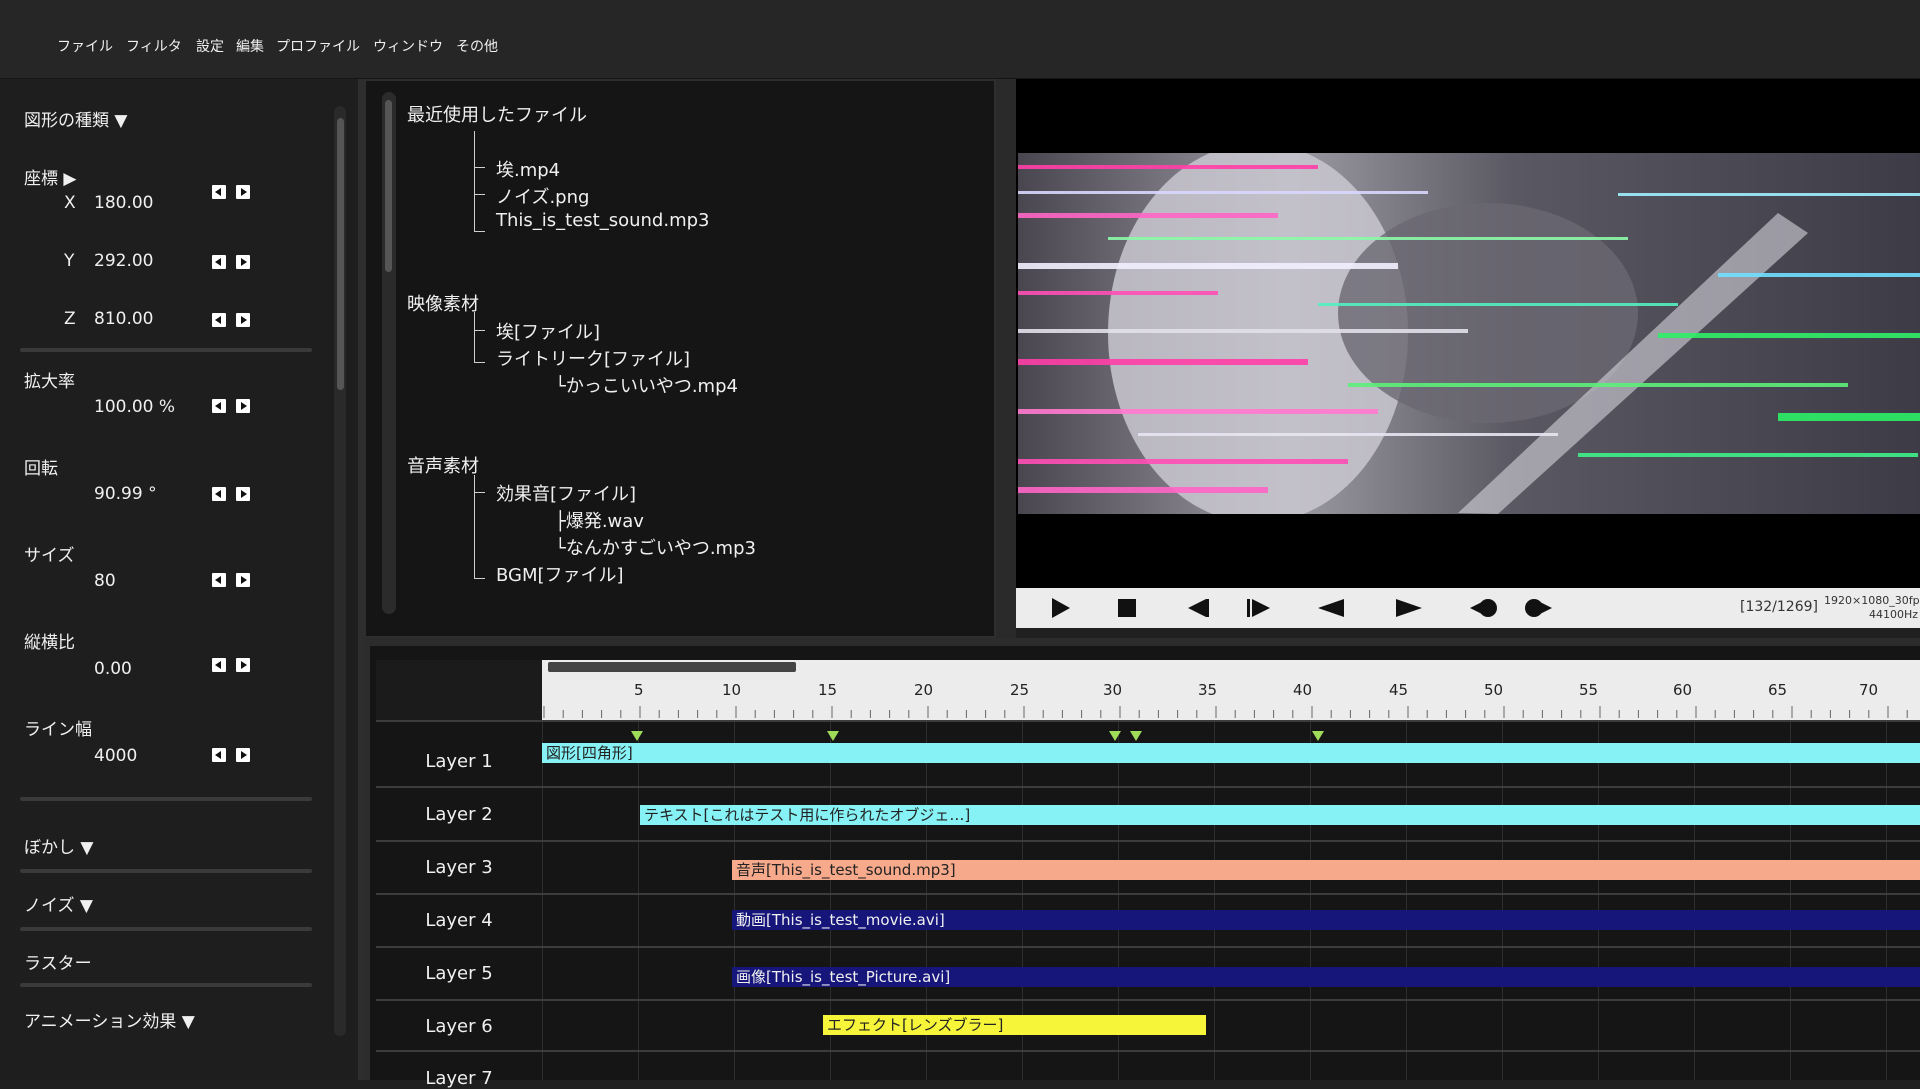  I want to click on aspect-ratio-value: 0.00, so click(113, 669).